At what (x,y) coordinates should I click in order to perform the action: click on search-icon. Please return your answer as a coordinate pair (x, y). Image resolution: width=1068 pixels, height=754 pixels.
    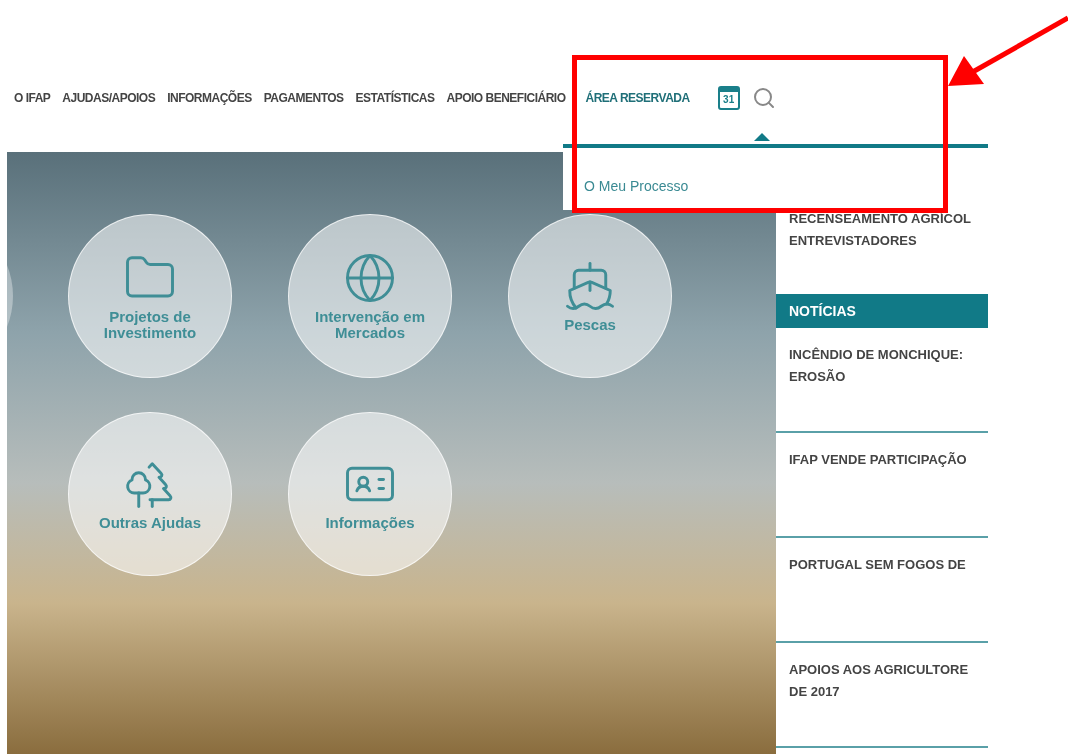
    Looking at the image, I should click on (763, 98).